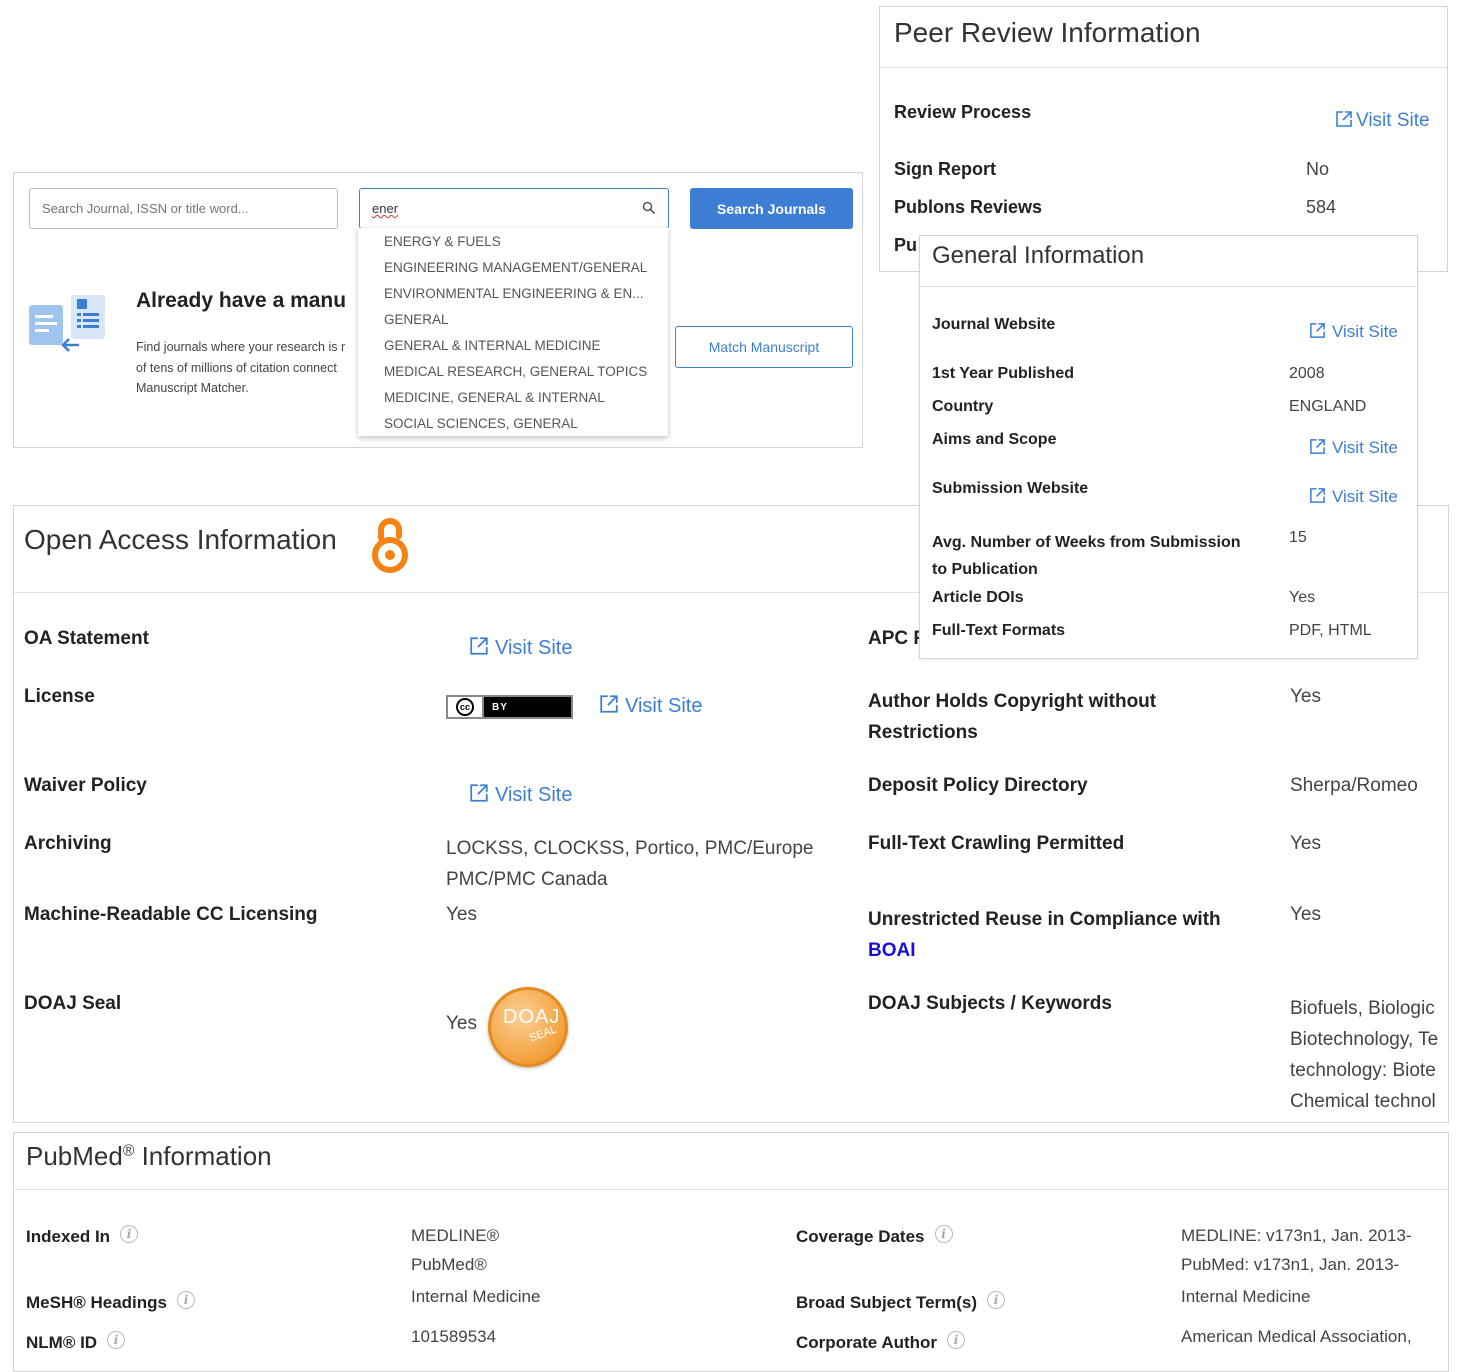  I want to click on broad-subject-label: Broad Subject Term(s) i, so click(901, 1302).